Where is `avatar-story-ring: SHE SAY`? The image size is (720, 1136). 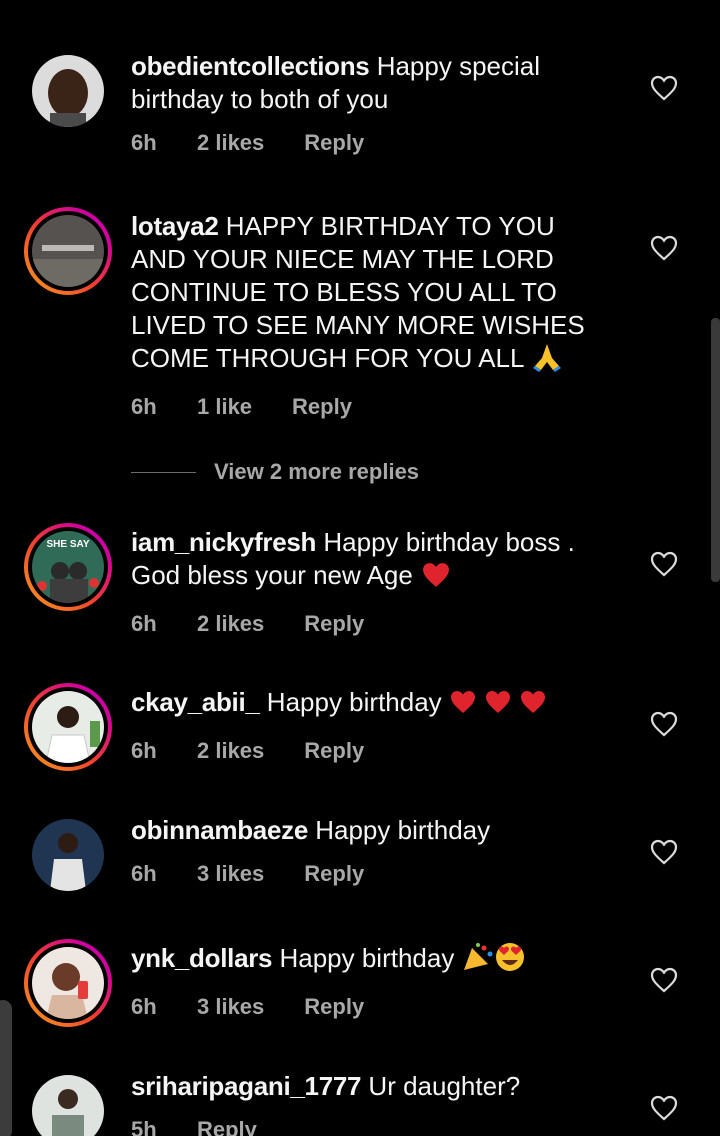 avatar-story-ring: SHE SAY is located at coordinates (68, 567).